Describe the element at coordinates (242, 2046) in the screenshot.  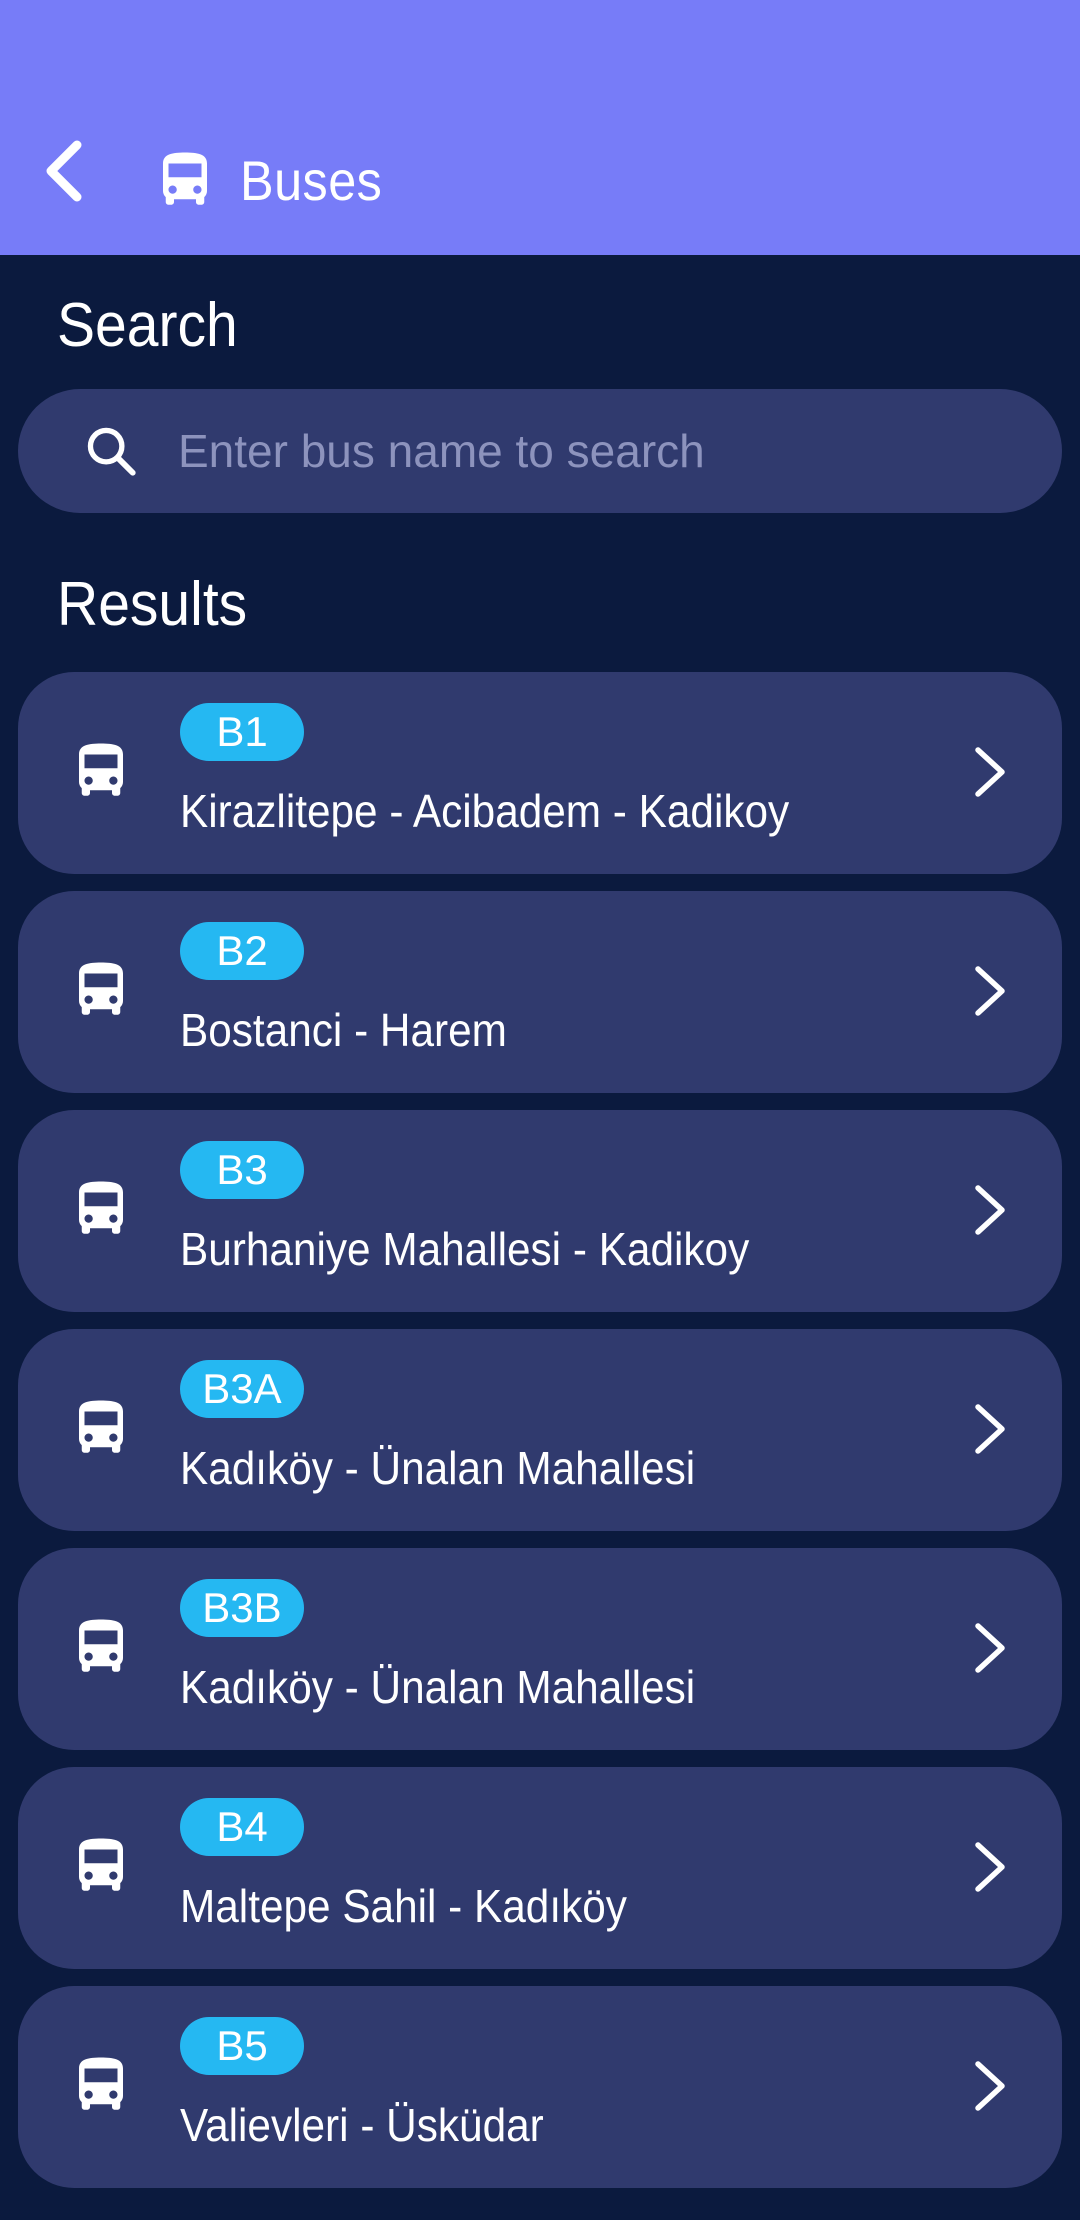
I see `route-code-badge: B5` at that location.